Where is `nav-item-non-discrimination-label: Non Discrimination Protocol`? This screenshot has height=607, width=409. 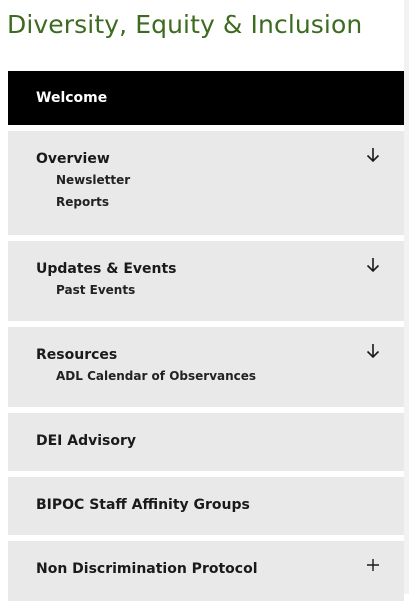 nav-item-non-discrimination-label: Non Discrimination Protocol is located at coordinates (147, 569).